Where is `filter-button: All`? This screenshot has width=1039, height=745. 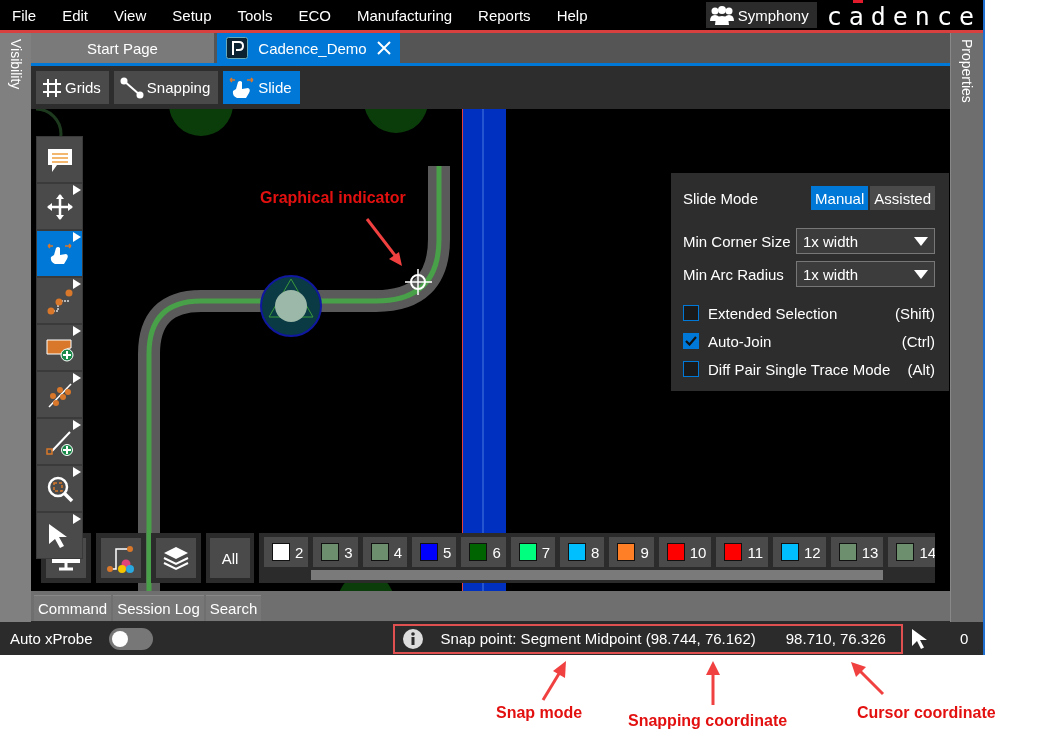
filter-button: All is located at coordinates (230, 558).